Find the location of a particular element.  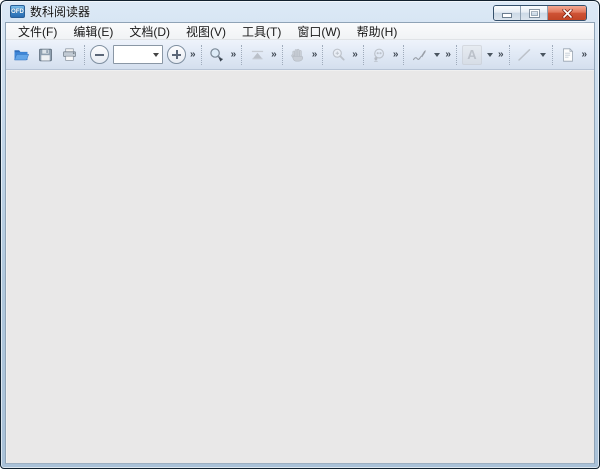

note-annotation-icon is located at coordinates (568, 54).